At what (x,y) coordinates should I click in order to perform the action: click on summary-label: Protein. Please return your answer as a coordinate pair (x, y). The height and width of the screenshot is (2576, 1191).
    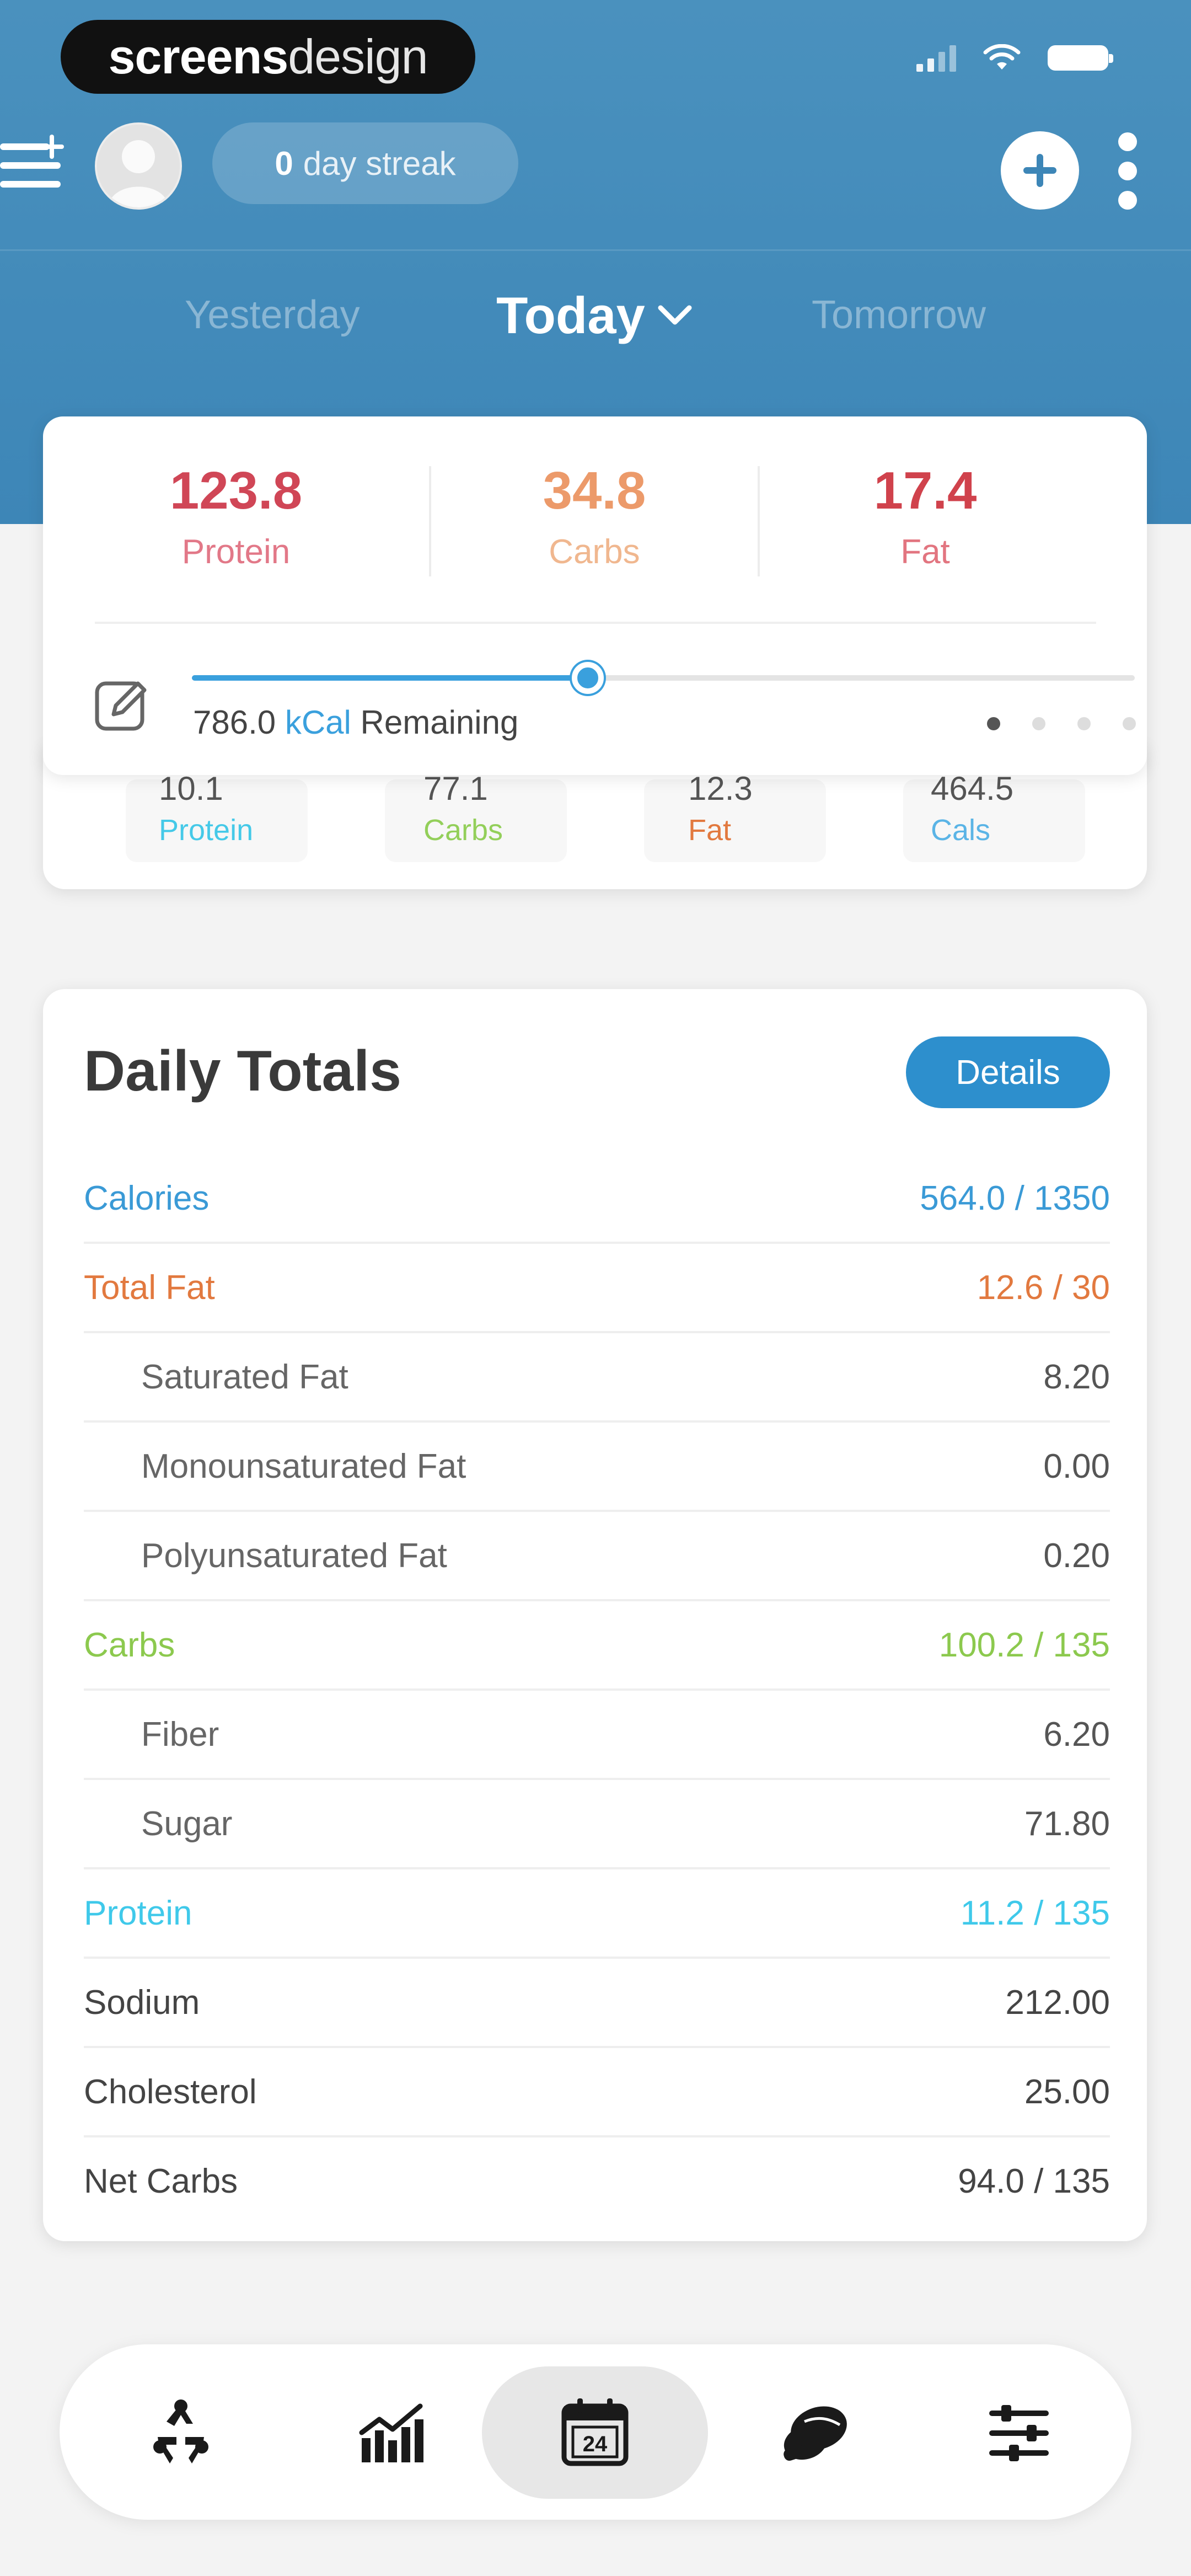
    Looking at the image, I should click on (206, 830).